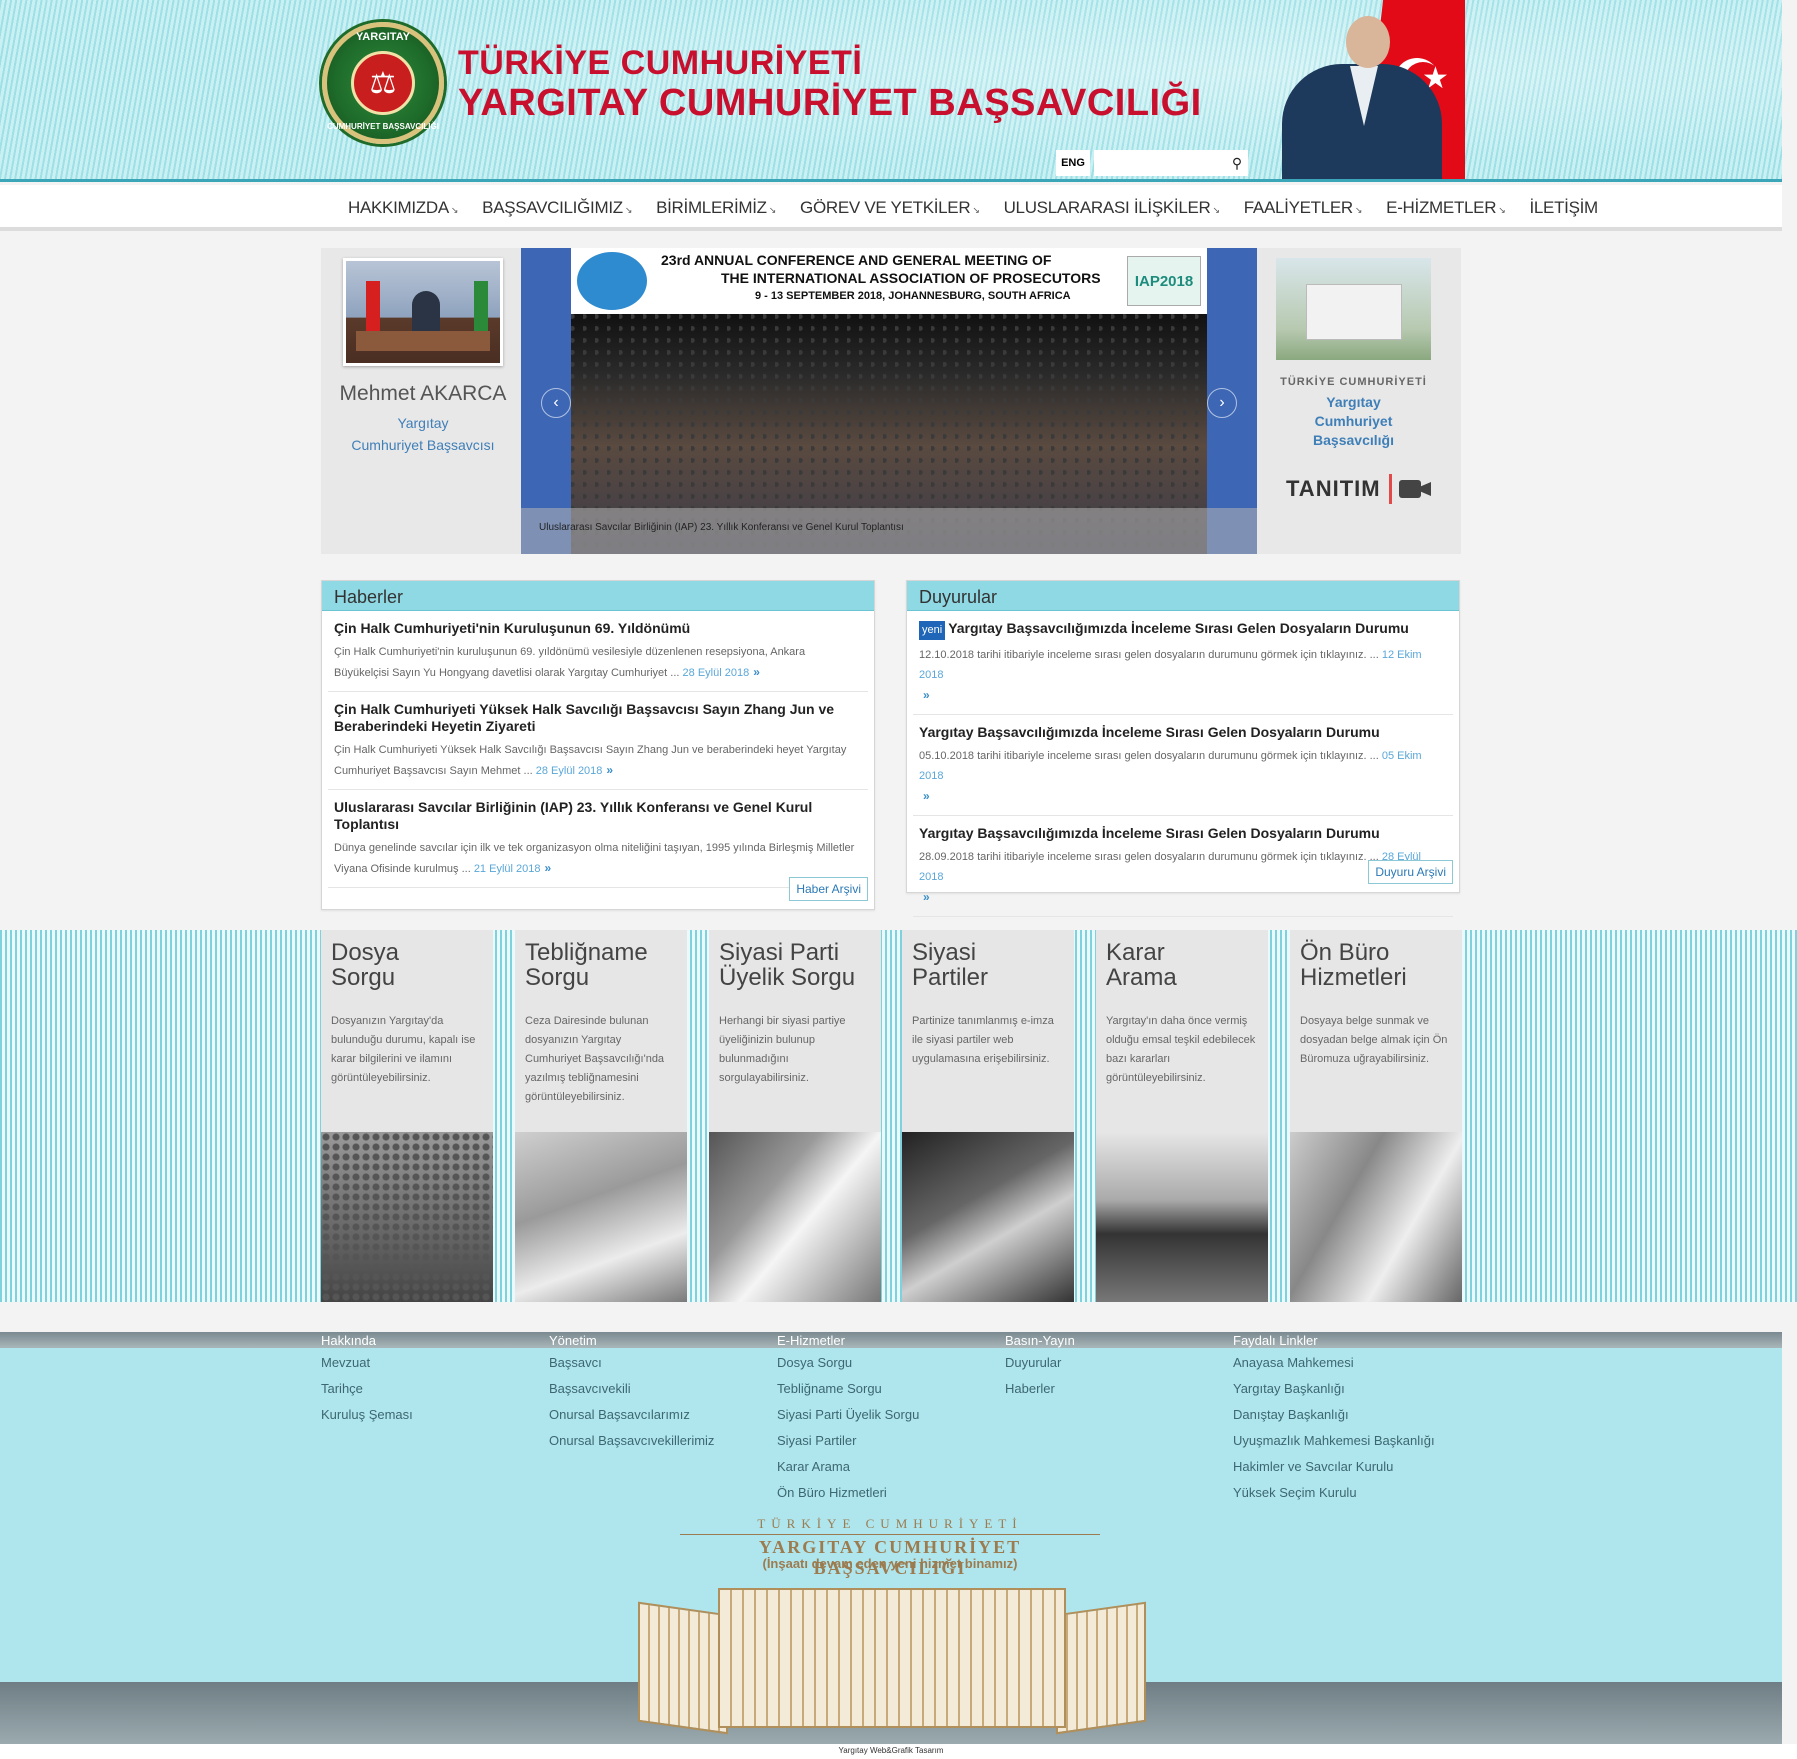 The image size is (1797, 1759). Describe the element at coordinates (423, 445) in the screenshot. I see `chief-prosecutor-title-line2: Cumhuriyet Başsavcısı` at that location.